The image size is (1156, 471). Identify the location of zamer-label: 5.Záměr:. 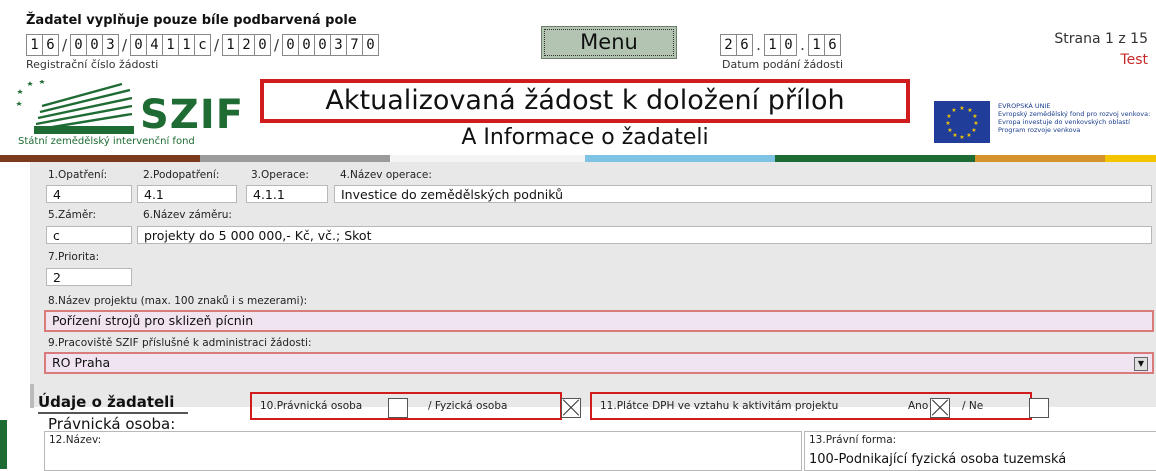
(72, 215).